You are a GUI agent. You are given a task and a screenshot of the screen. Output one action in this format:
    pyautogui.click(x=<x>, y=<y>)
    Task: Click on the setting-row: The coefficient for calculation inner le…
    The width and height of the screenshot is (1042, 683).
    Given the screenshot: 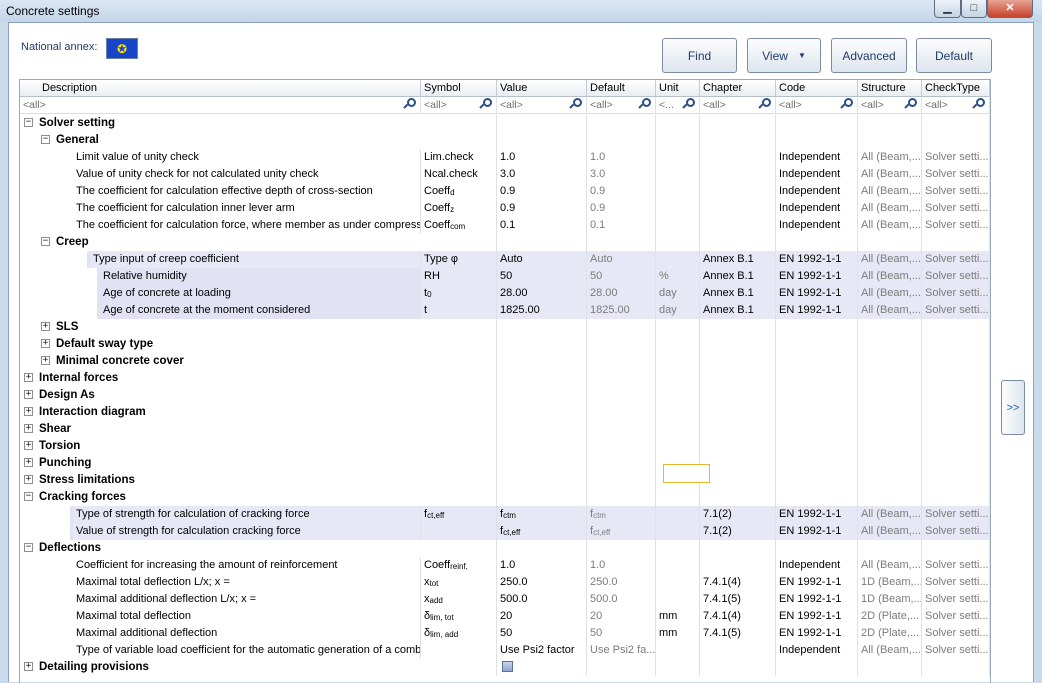 What is the action you would take?
    pyautogui.click(x=505, y=208)
    